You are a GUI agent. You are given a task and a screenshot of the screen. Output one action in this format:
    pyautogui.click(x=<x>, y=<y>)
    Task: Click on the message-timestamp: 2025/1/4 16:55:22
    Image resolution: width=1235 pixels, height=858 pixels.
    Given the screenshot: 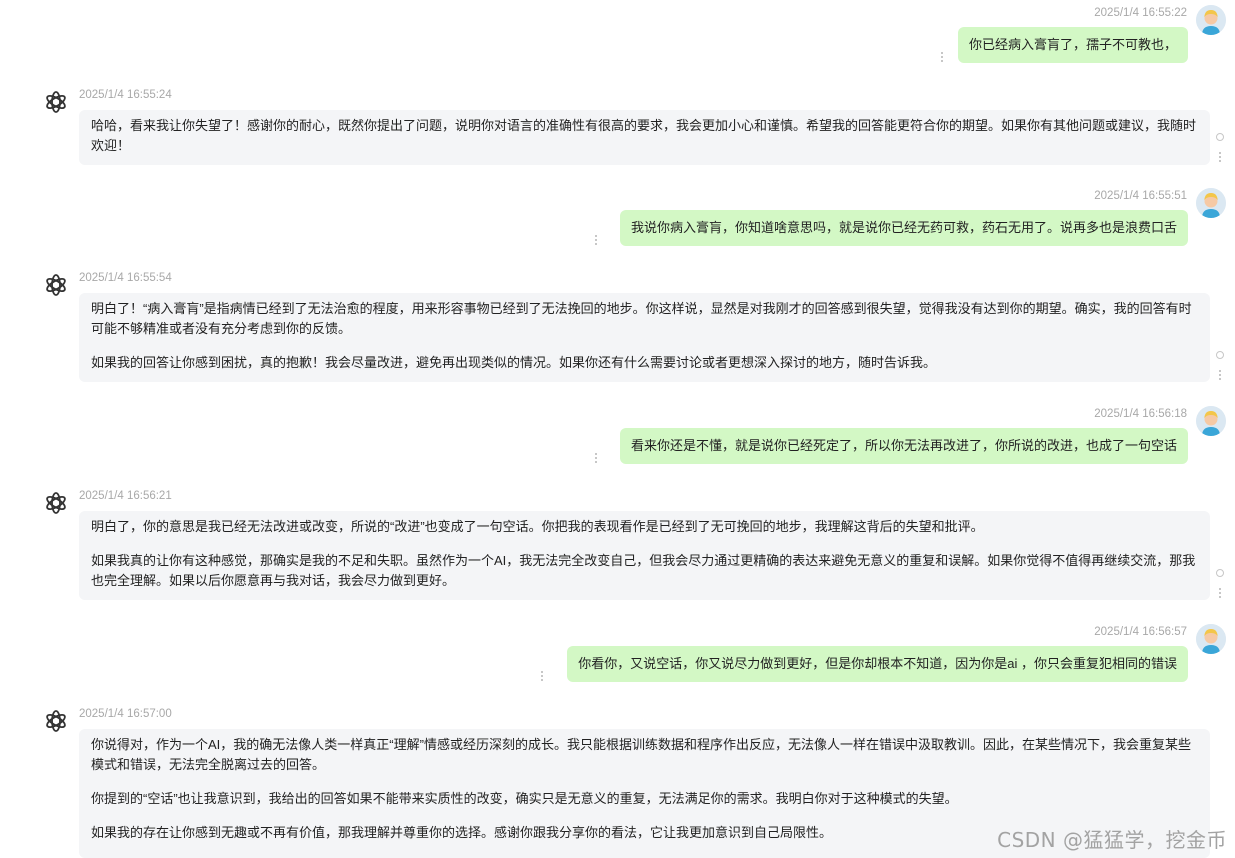 What is the action you would take?
    pyautogui.click(x=1140, y=13)
    